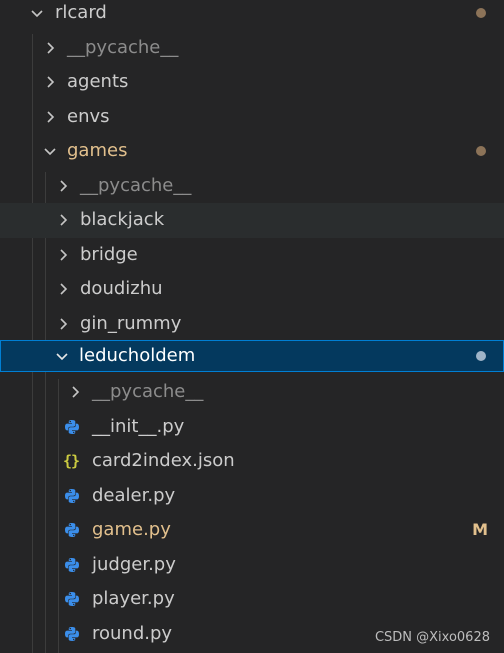 This screenshot has width=504, height=653. Describe the element at coordinates (81, 12) in the screenshot. I see `folder-label: rlcard` at that location.